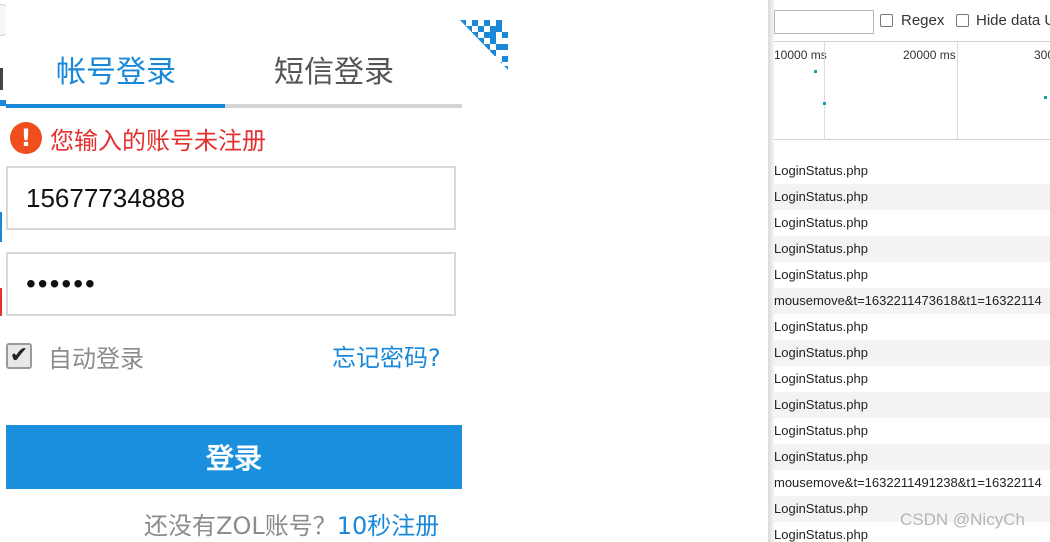  I want to click on error-message: 您输入的账号未注册, so click(158, 140).